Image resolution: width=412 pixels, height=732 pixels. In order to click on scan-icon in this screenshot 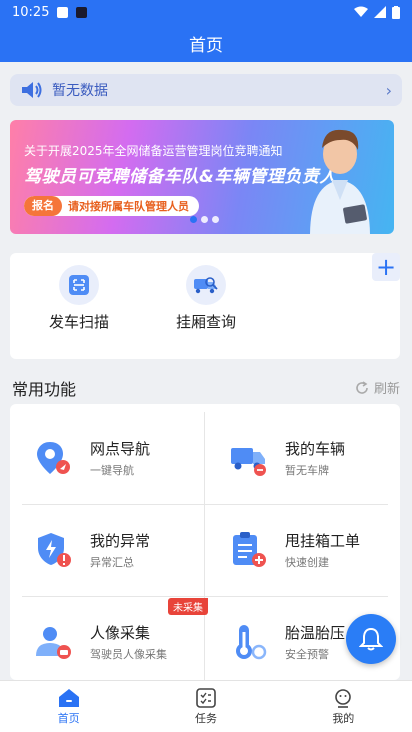, I will do `click(79, 285)`.